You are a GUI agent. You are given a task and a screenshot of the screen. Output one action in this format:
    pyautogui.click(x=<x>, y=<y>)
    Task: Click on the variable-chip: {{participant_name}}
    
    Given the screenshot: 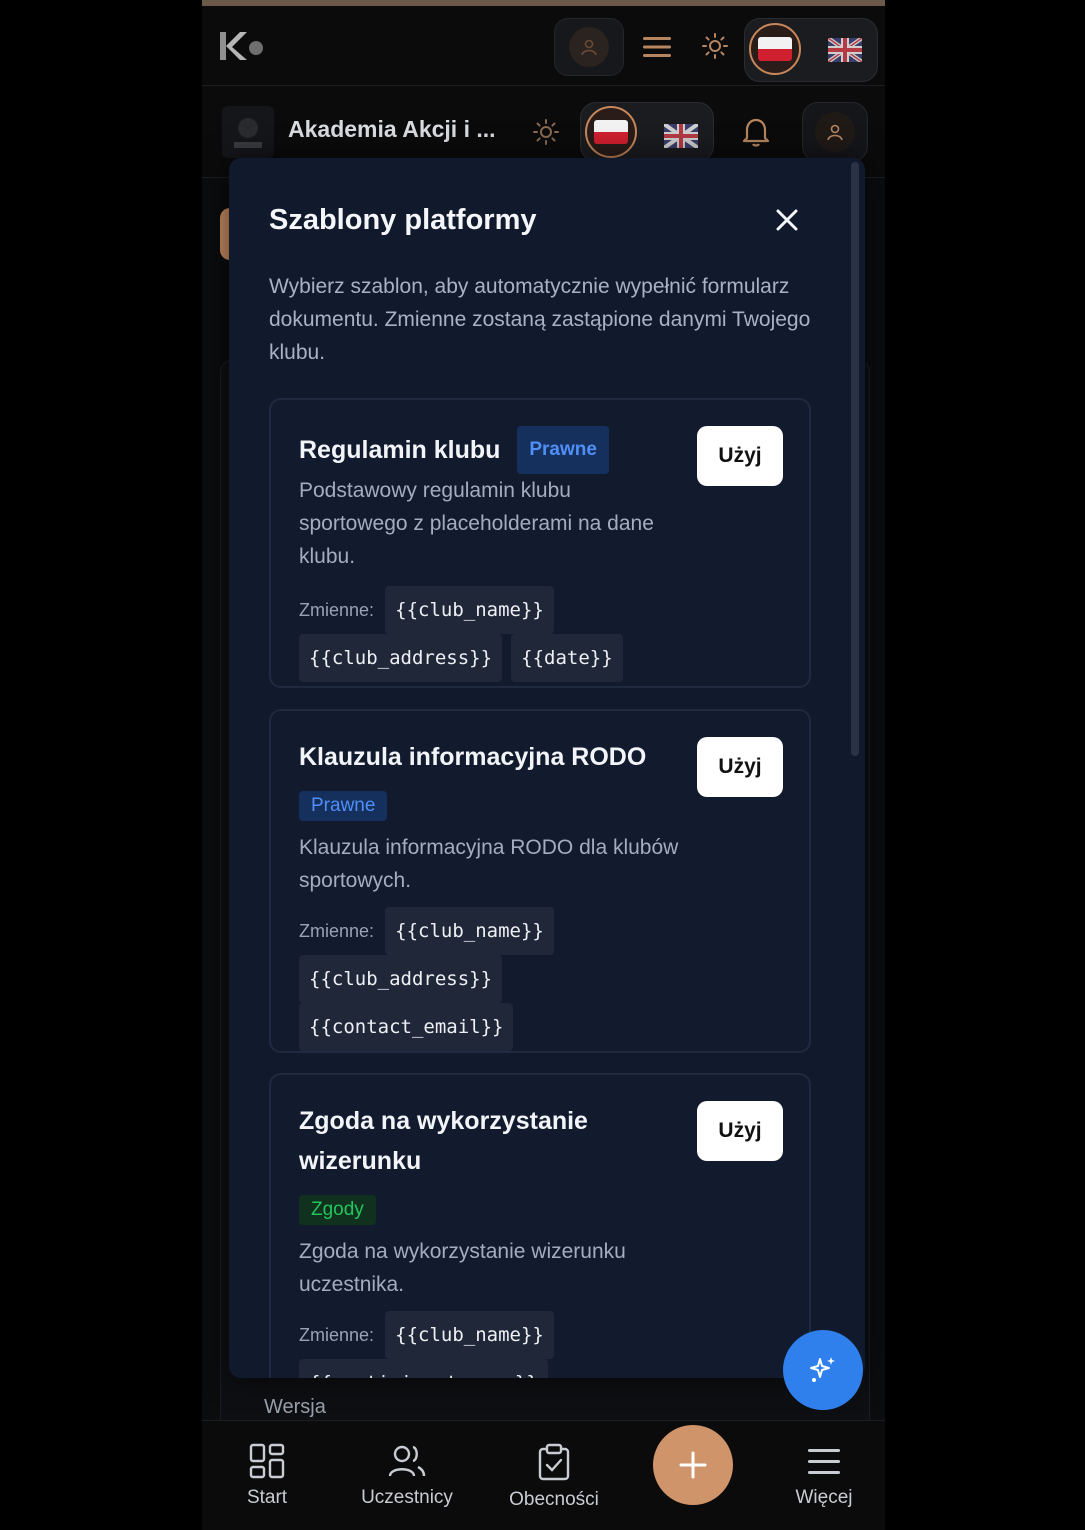 What is the action you would take?
    pyautogui.click(x=423, y=1368)
    